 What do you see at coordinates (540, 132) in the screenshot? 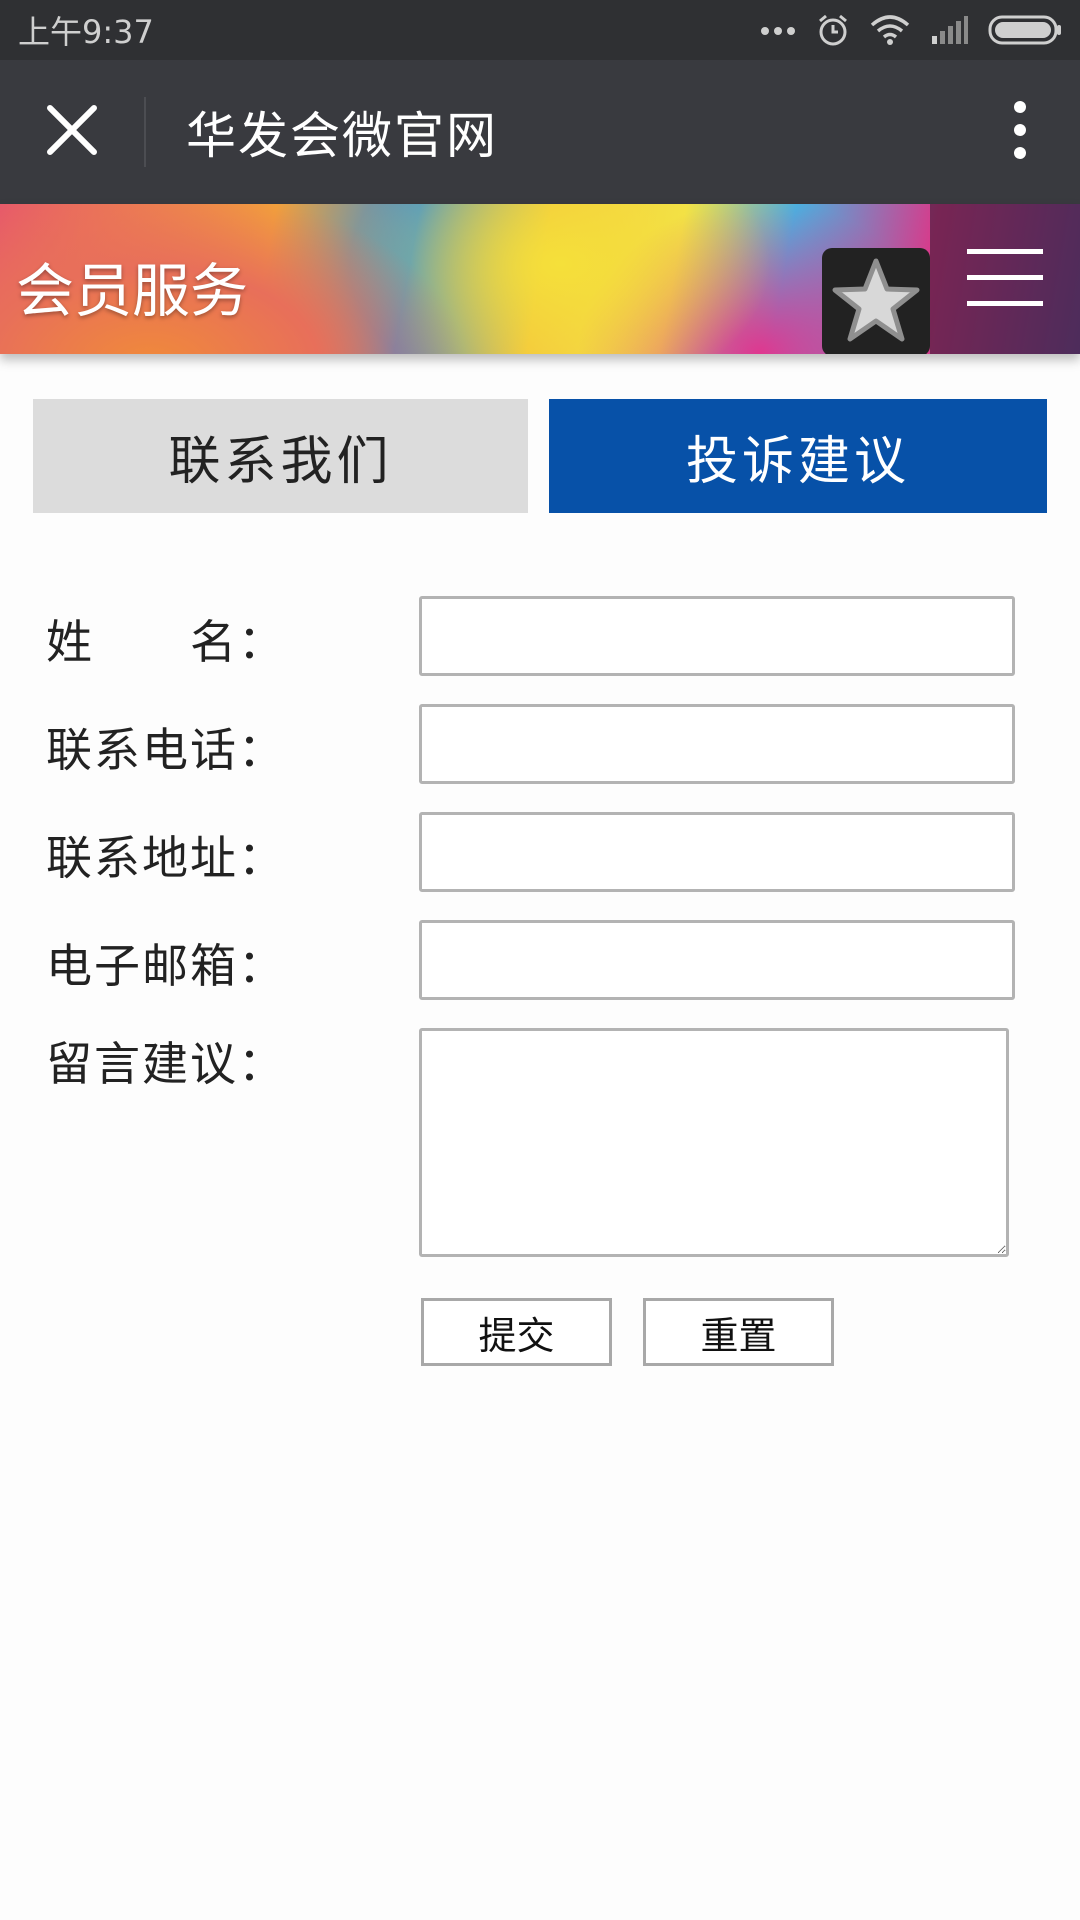
I see `webview-title-bar: 华发会微官网` at bounding box center [540, 132].